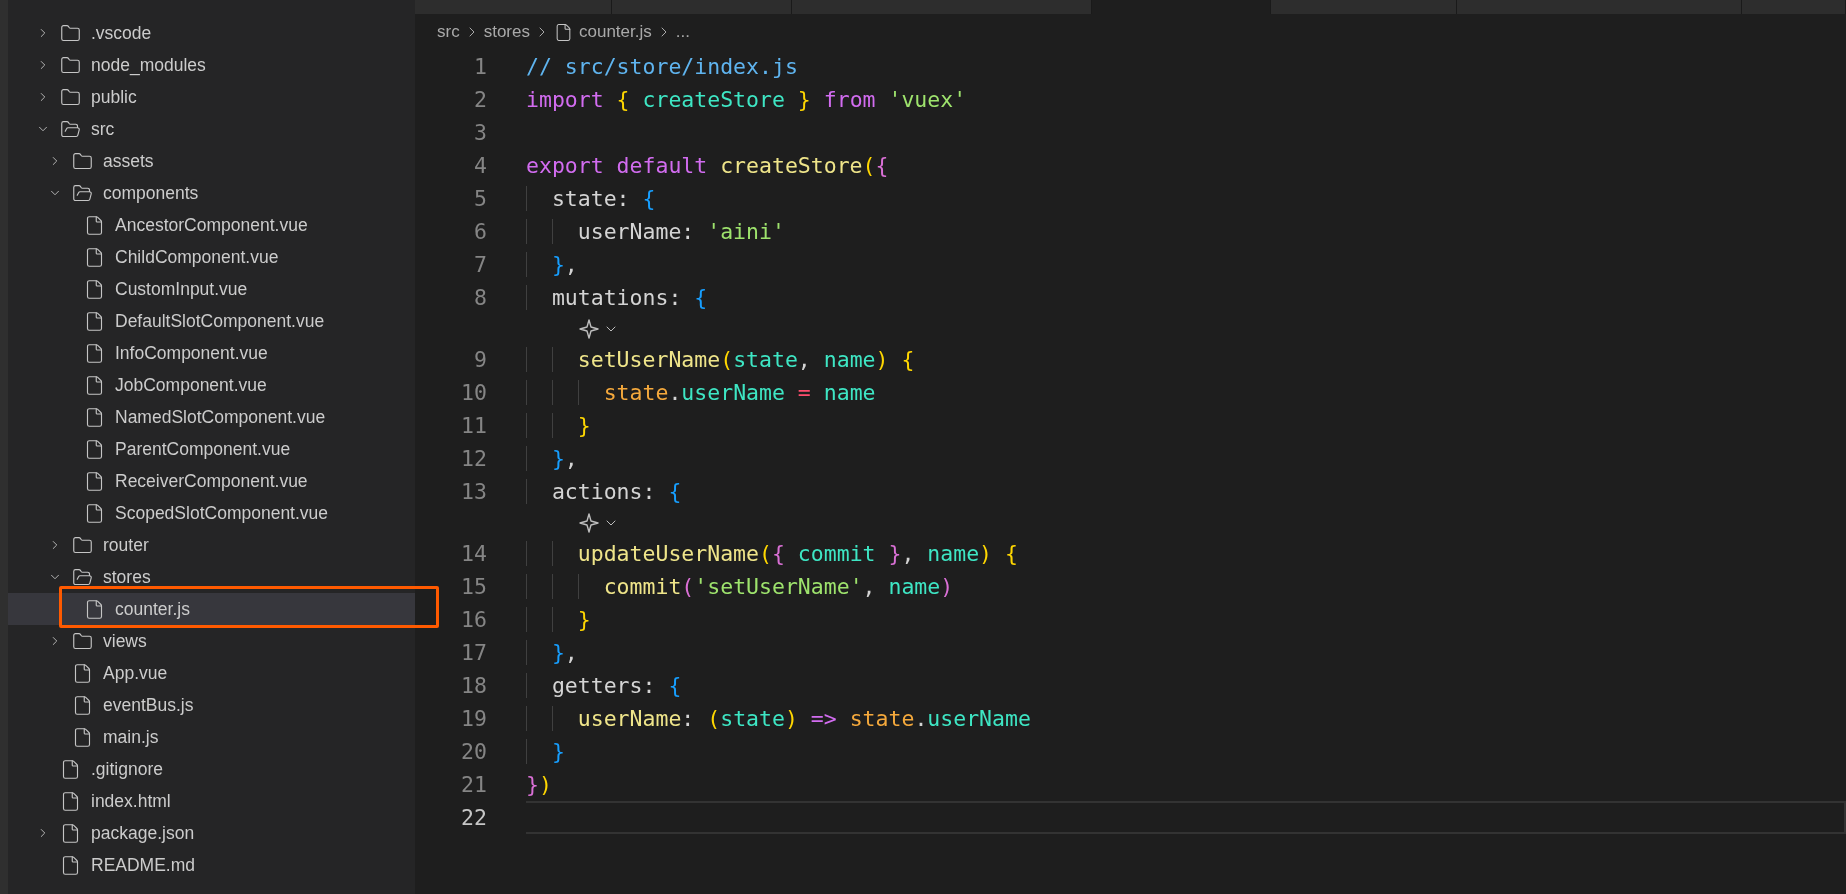 The height and width of the screenshot is (894, 1846). Describe the element at coordinates (480, 66) in the screenshot. I see `line-number: 1` at that location.